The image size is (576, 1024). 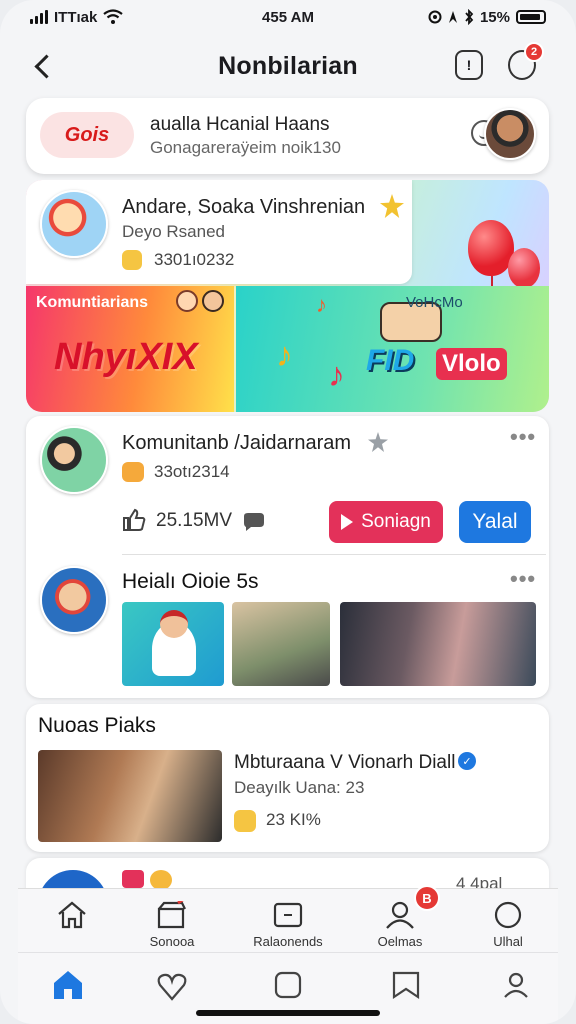 What do you see at coordinates (174, 624) in the screenshot?
I see `photo-face` at bounding box center [174, 624].